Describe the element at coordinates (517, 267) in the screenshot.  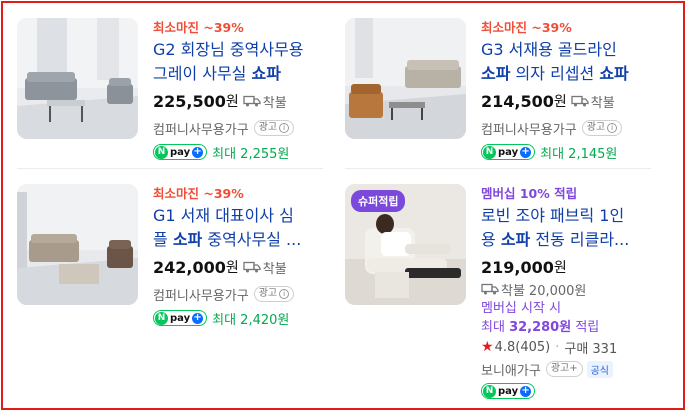
I see `price: 219,000` at that location.